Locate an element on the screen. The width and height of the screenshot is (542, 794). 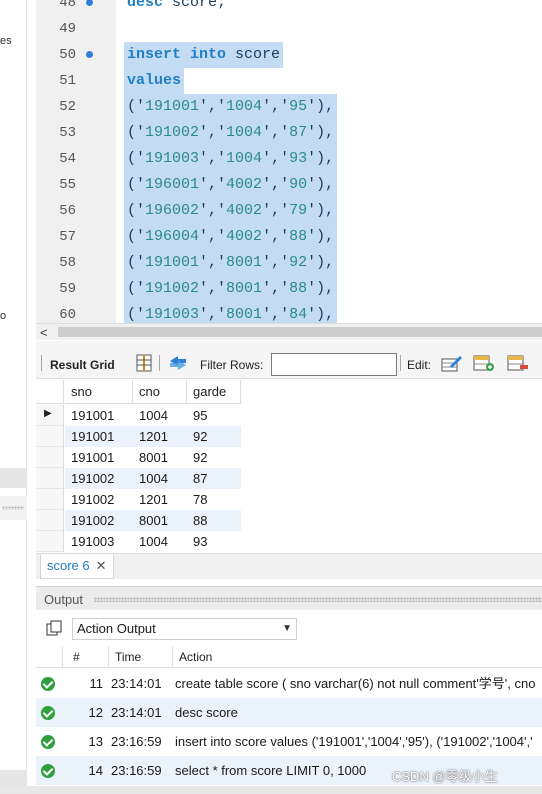
sql-string: 196001 is located at coordinates (172, 184).